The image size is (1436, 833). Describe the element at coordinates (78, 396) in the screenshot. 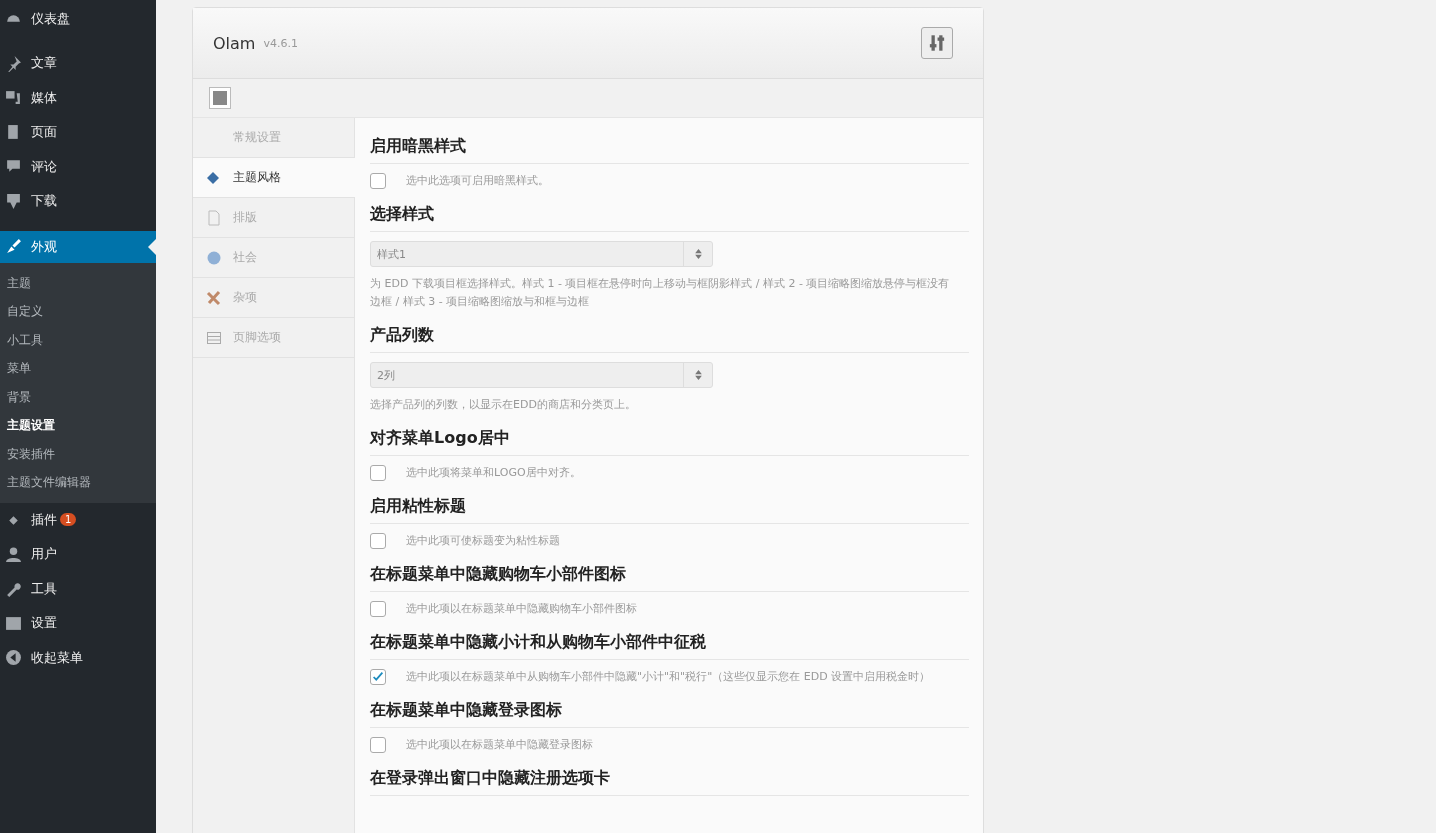

I see `submenu-item: 背景` at that location.